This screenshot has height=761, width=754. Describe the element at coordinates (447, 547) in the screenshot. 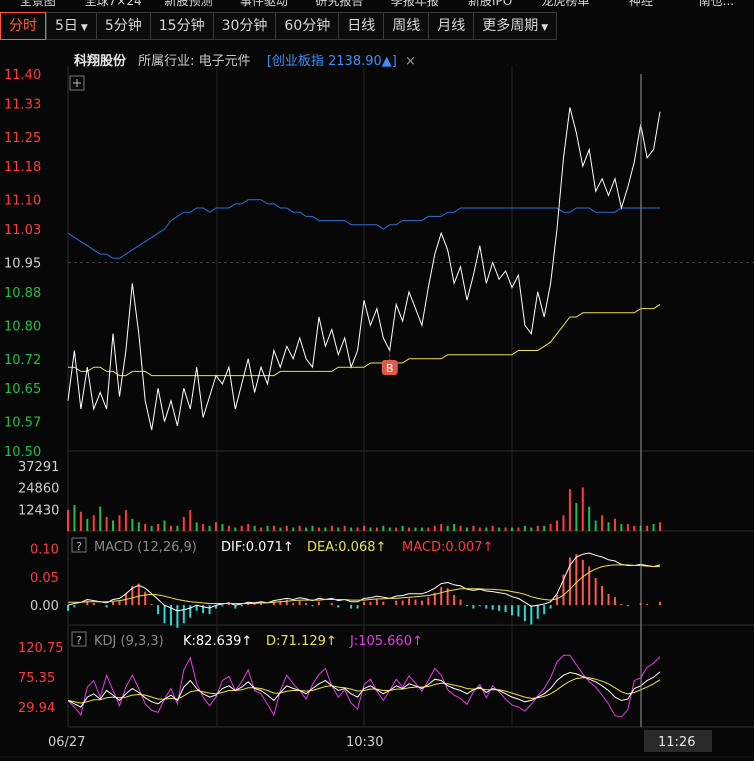

I see `macd-value: MACD:0.007↑` at that location.